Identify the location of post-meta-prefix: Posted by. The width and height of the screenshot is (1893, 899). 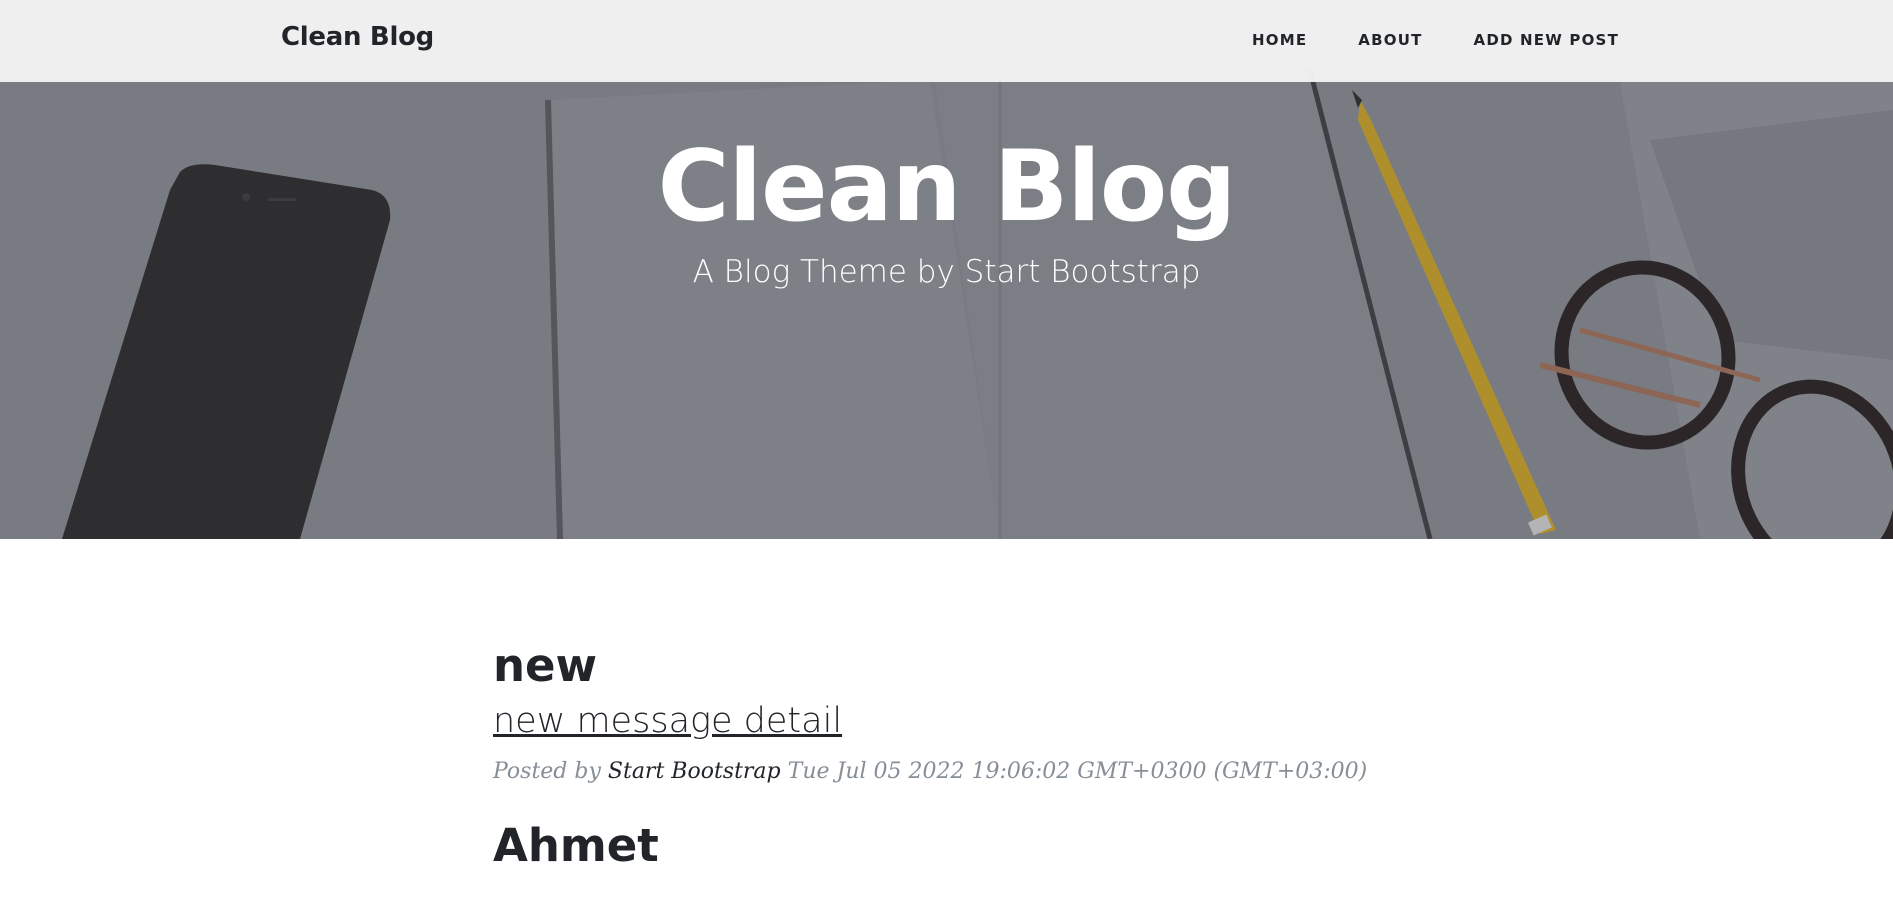
(547, 771).